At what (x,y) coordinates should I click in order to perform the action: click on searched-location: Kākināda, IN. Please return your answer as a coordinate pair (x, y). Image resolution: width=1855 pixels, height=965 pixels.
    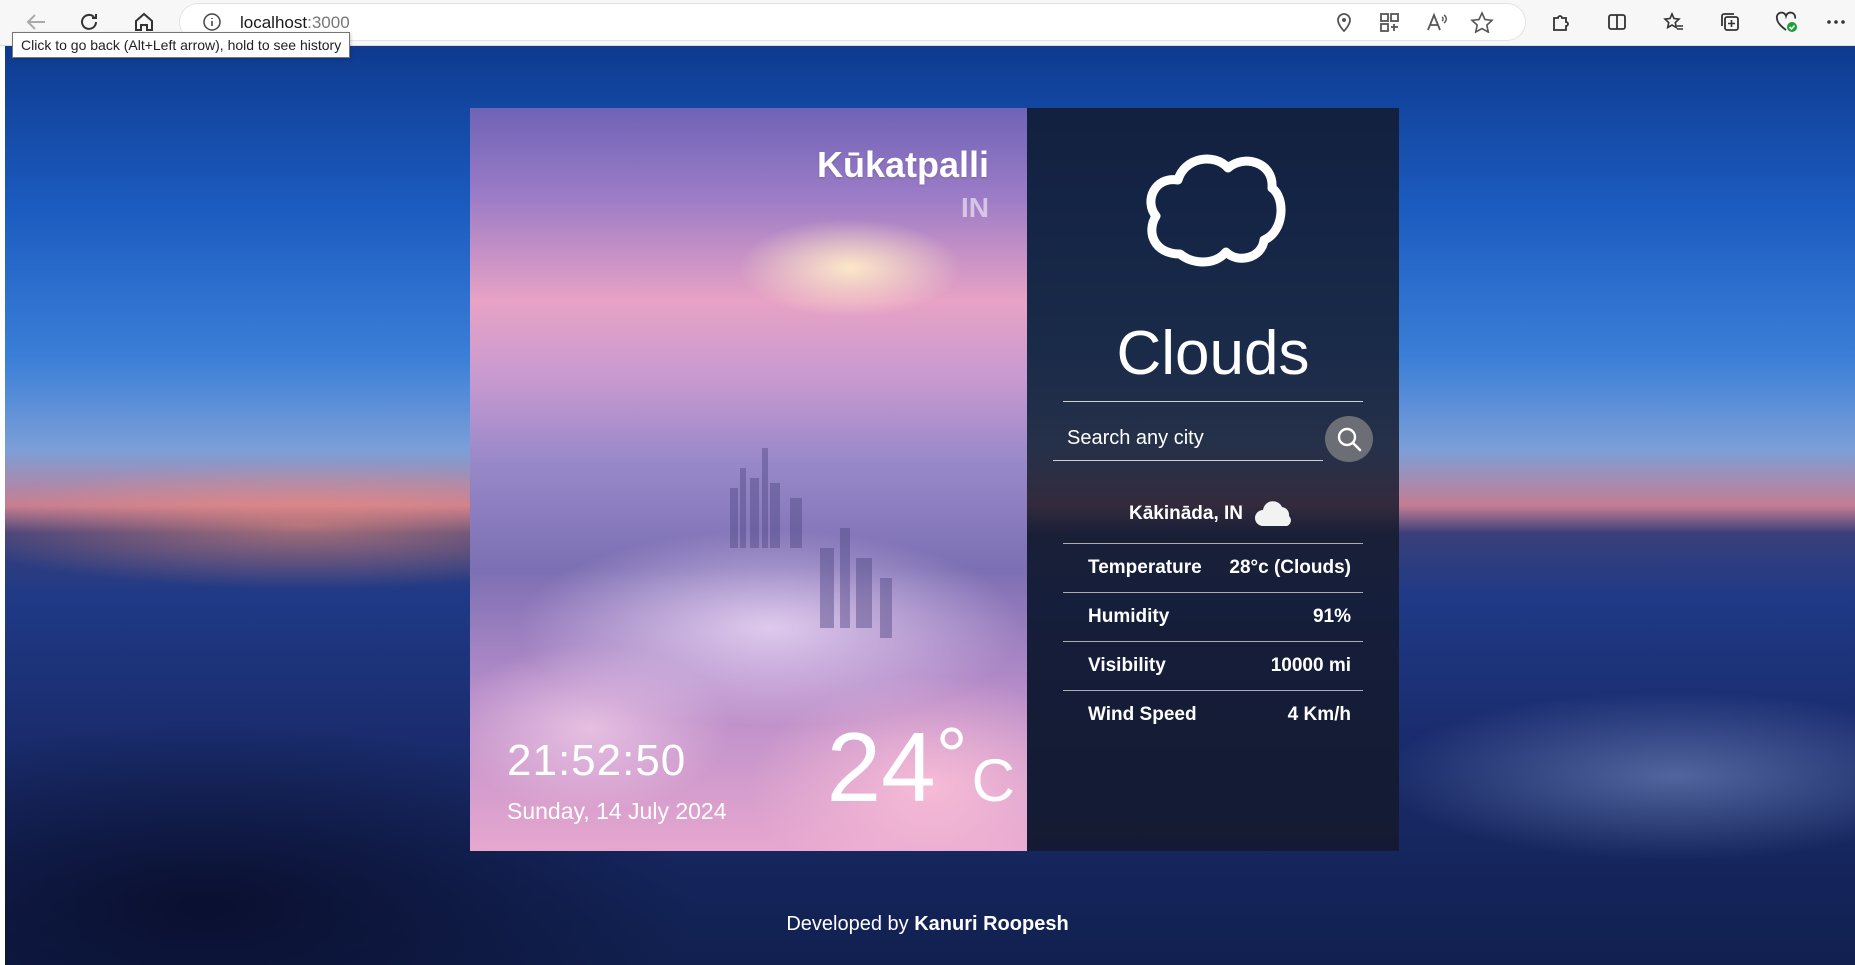
    Looking at the image, I should click on (1213, 514).